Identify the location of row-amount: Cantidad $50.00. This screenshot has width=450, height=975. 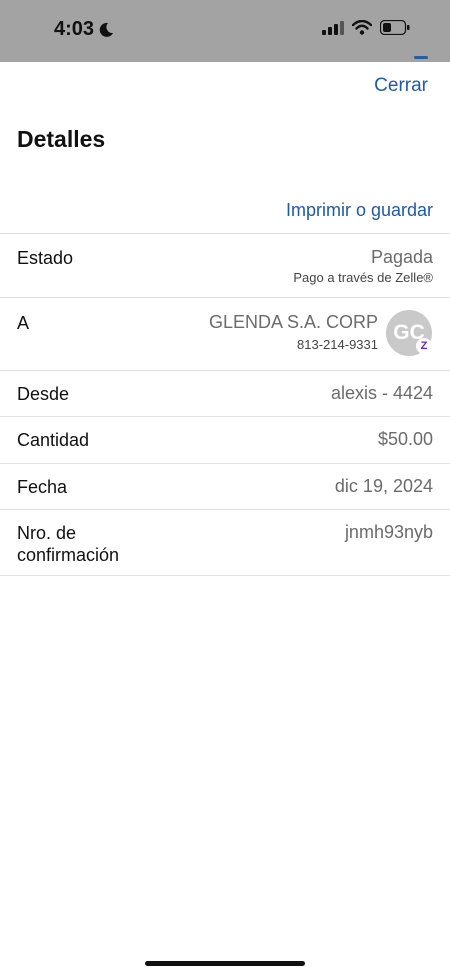
(225, 439).